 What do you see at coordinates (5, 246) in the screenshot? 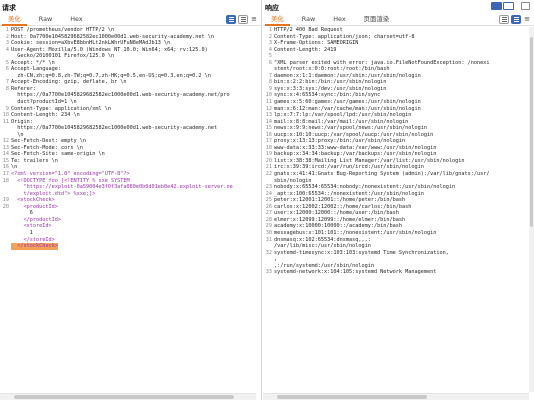
I see `line-number` at bounding box center [5, 246].